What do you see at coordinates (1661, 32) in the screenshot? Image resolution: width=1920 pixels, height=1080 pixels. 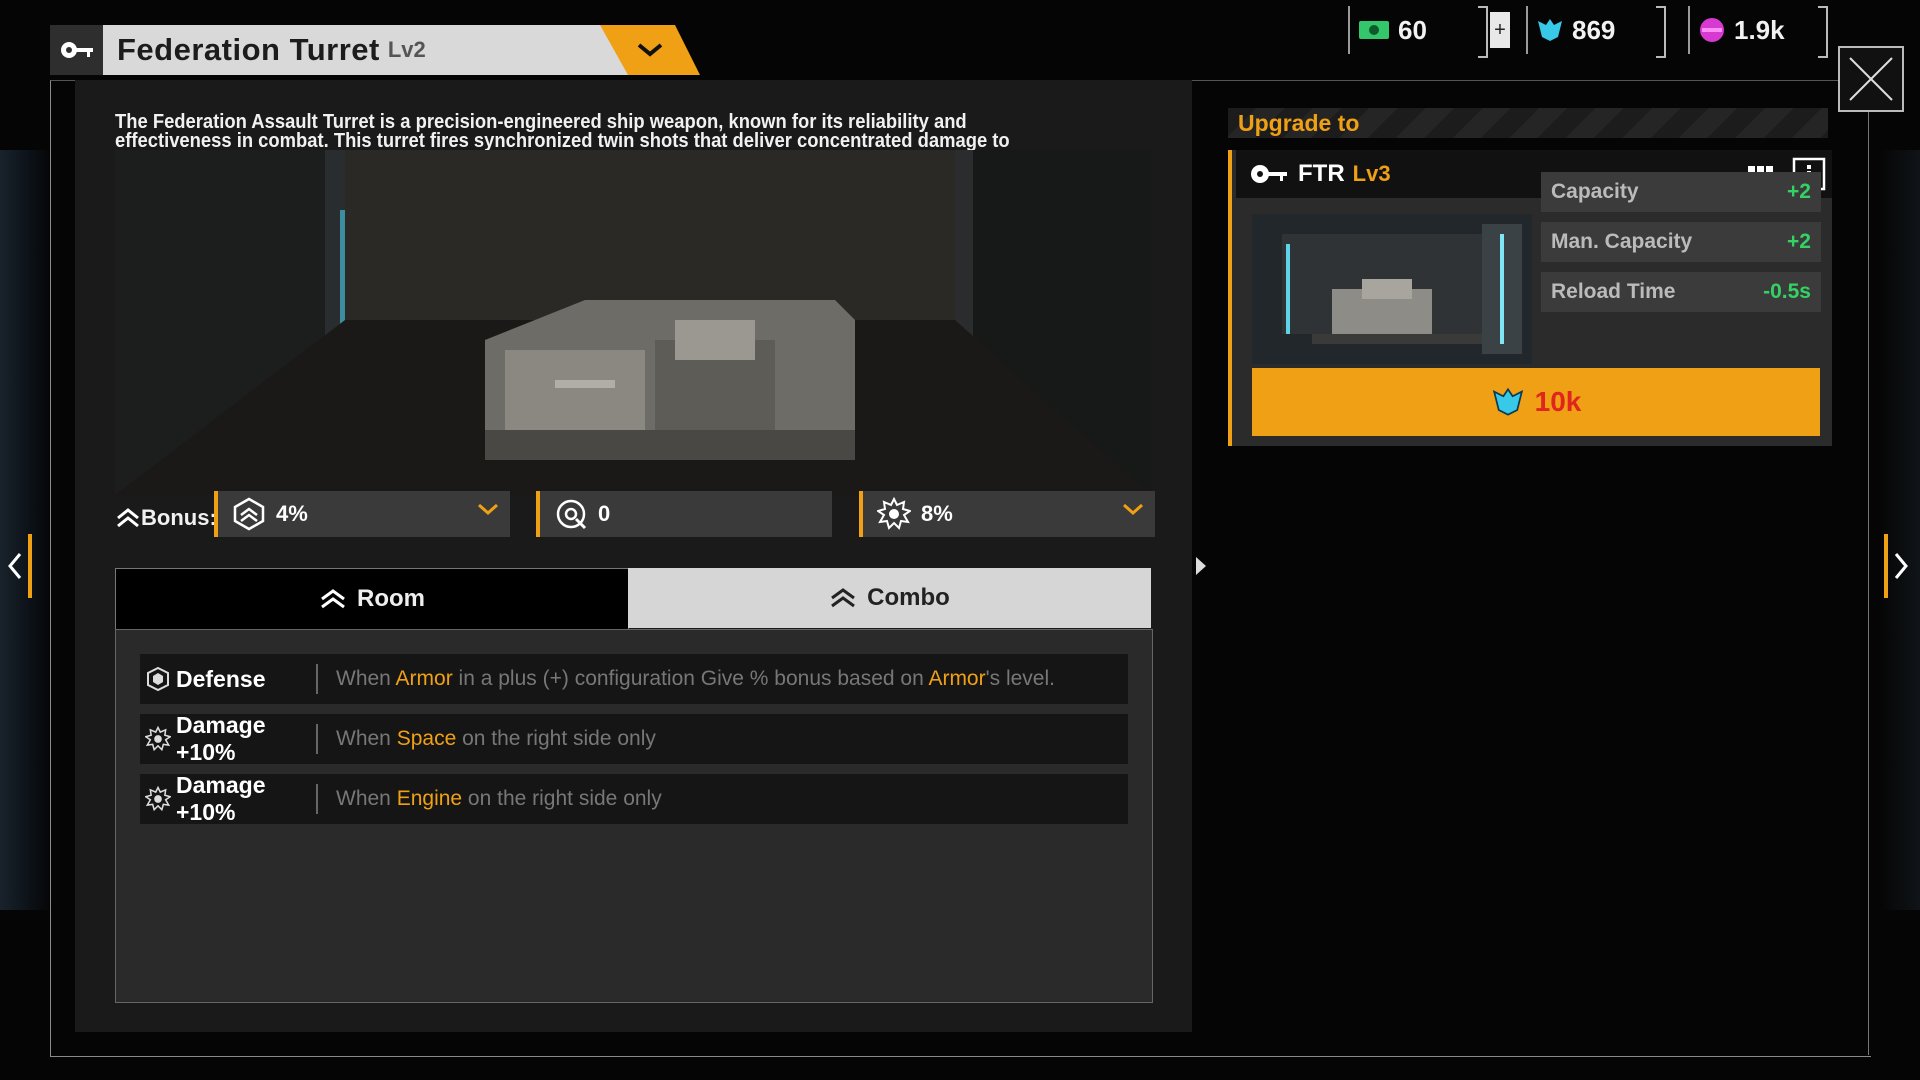 I see `crystal-bracket` at bounding box center [1661, 32].